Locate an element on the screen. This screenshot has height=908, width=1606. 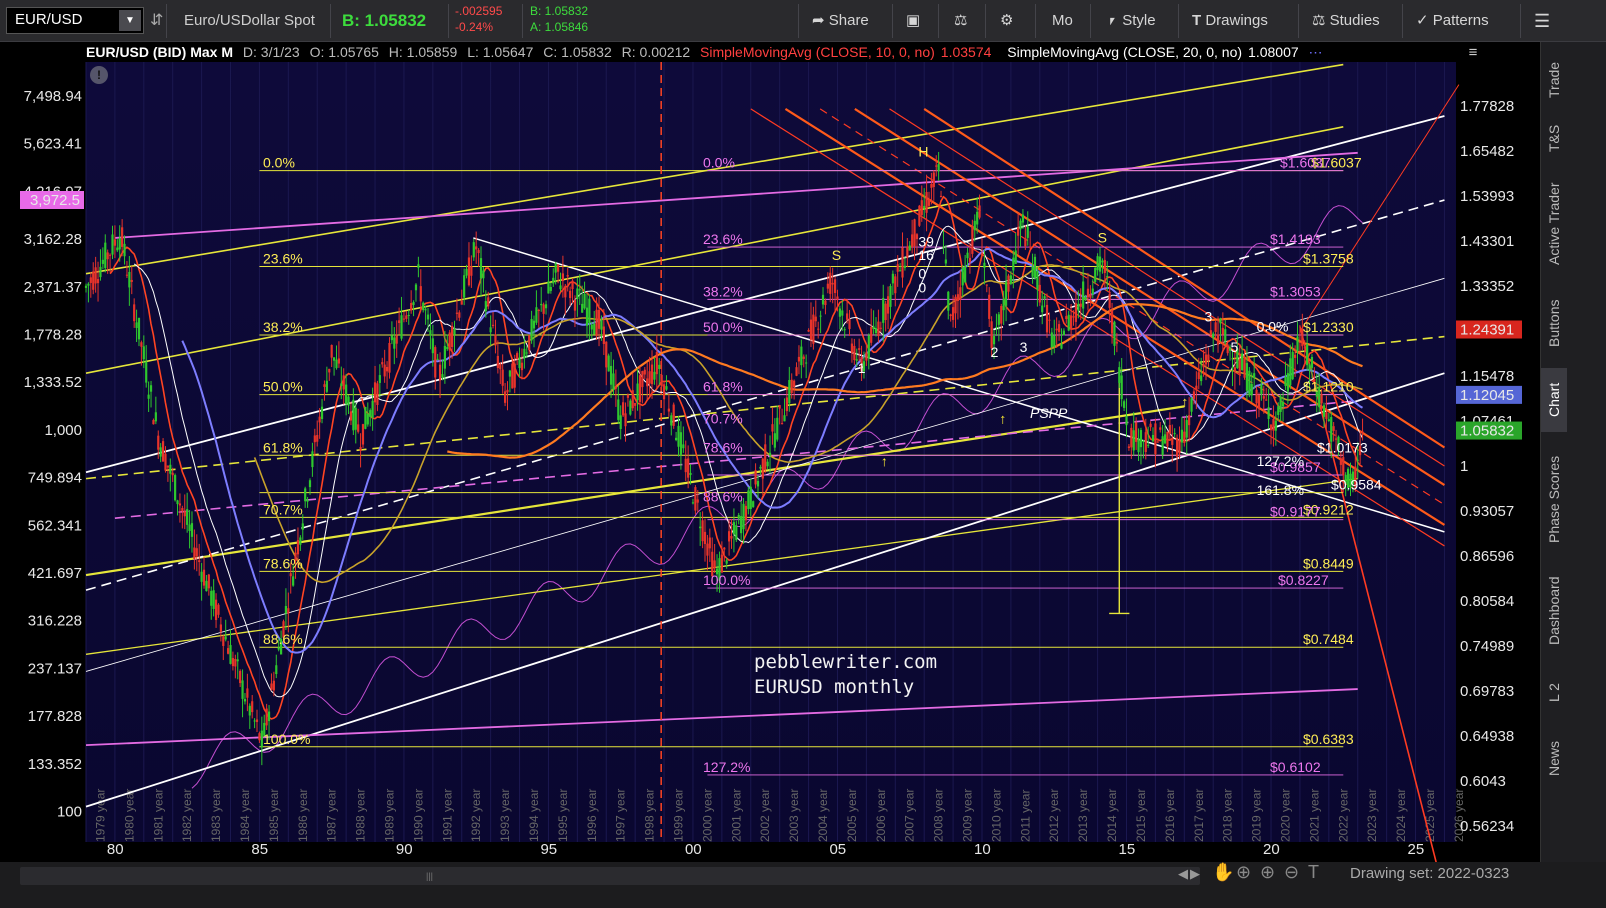
drawings-button: T Drawings is located at coordinates (1230, 21).